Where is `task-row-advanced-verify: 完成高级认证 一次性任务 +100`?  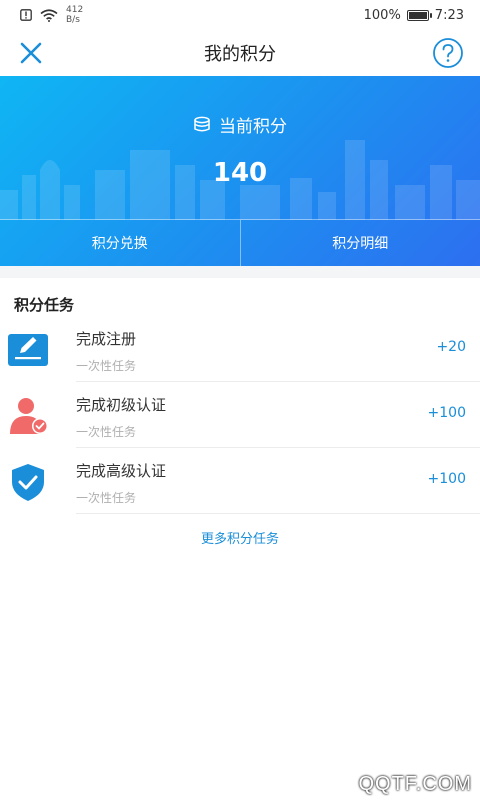 task-row-advanced-verify: 完成高级认证 一次性任务 +100 is located at coordinates (240, 481).